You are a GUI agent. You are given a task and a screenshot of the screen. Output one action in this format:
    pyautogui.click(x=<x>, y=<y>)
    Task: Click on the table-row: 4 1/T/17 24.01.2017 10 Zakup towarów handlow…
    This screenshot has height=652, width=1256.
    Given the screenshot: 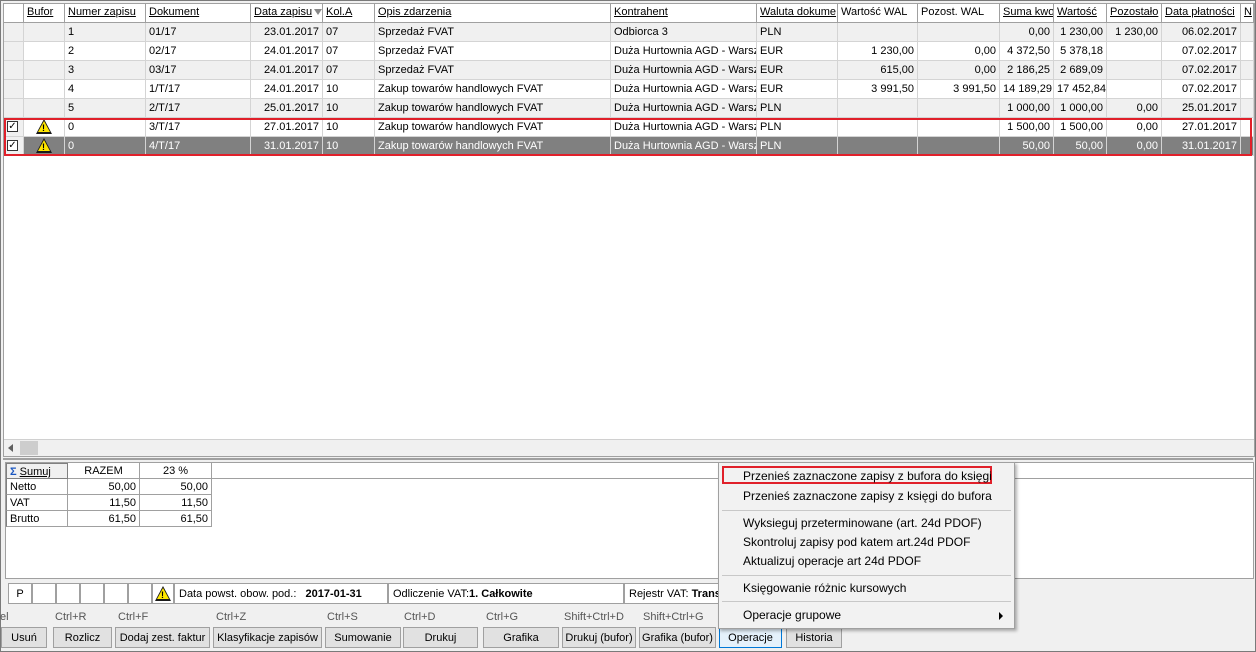 What is the action you would take?
    pyautogui.click(x=629, y=89)
    